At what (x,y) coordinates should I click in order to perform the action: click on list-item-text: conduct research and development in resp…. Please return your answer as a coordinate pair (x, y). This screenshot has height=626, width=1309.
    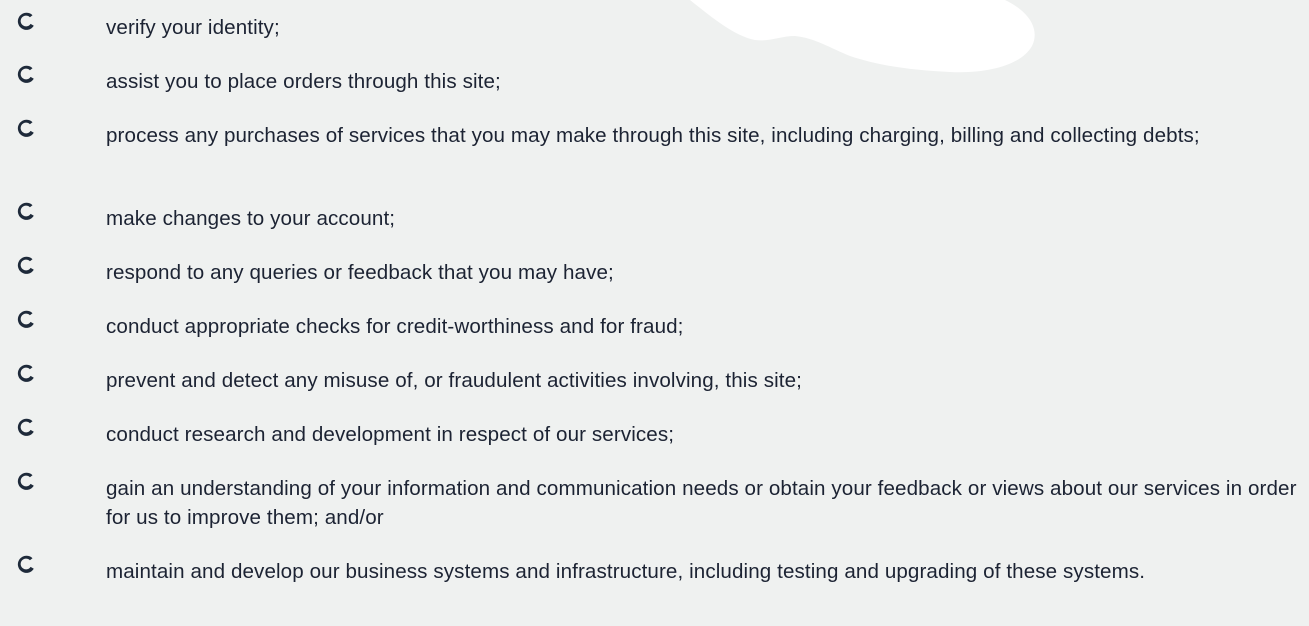
    Looking at the image, I should click on (390, 434).